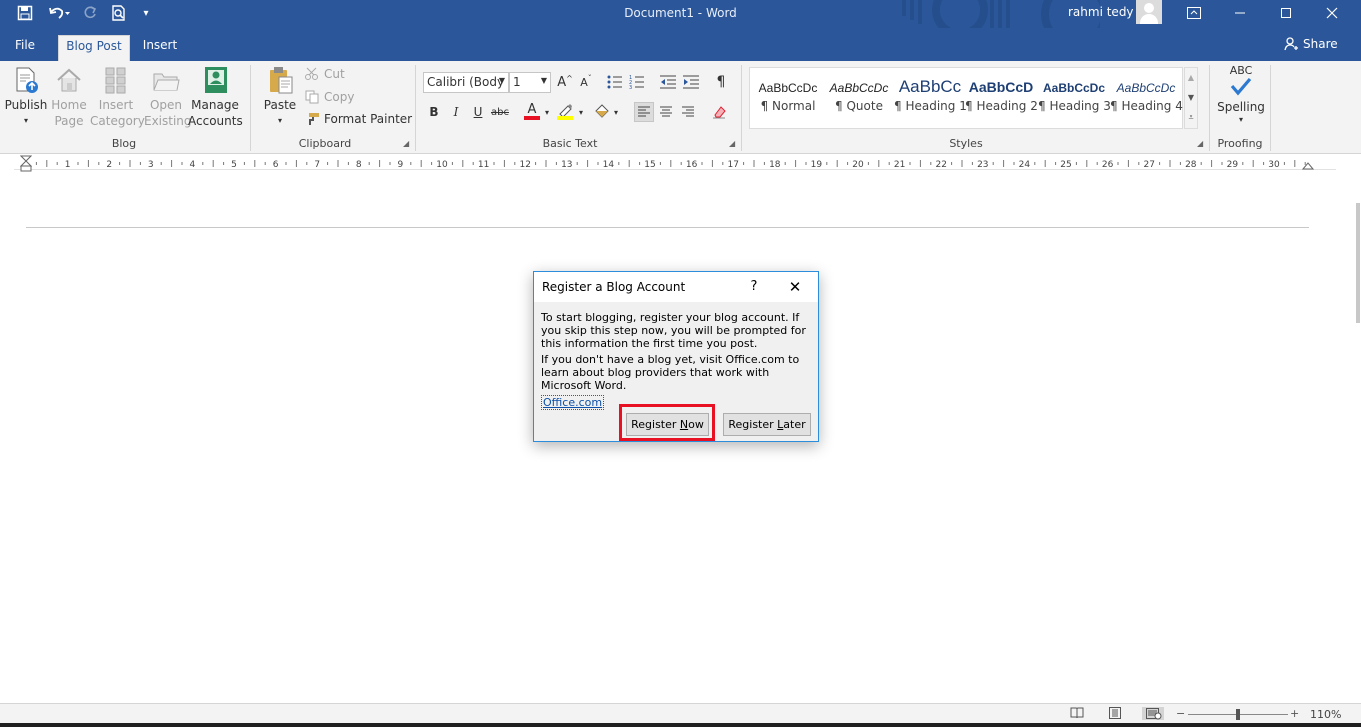  Describe the element at coordinates (581, 112) in the screenshot. I see `highlight-dropdown-icon: ▾` at that location.